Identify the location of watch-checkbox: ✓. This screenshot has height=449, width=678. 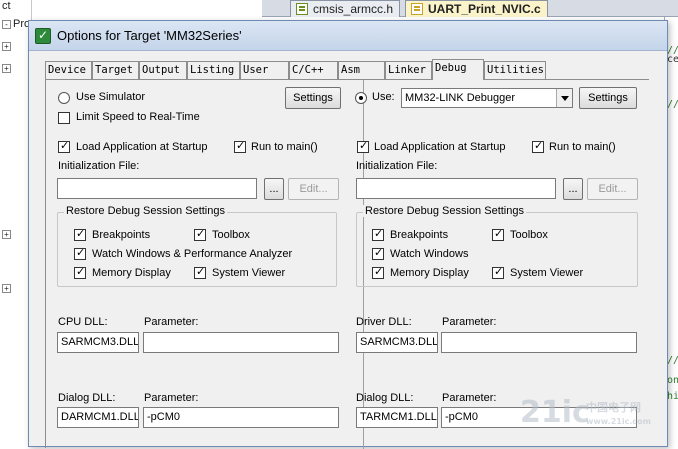
(80, 253).